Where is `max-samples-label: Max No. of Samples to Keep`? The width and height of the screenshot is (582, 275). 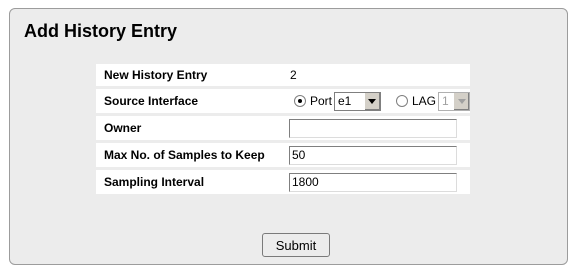
max-samples-label: Max No. of Samples to Keep is located at coordinates (191, 154).